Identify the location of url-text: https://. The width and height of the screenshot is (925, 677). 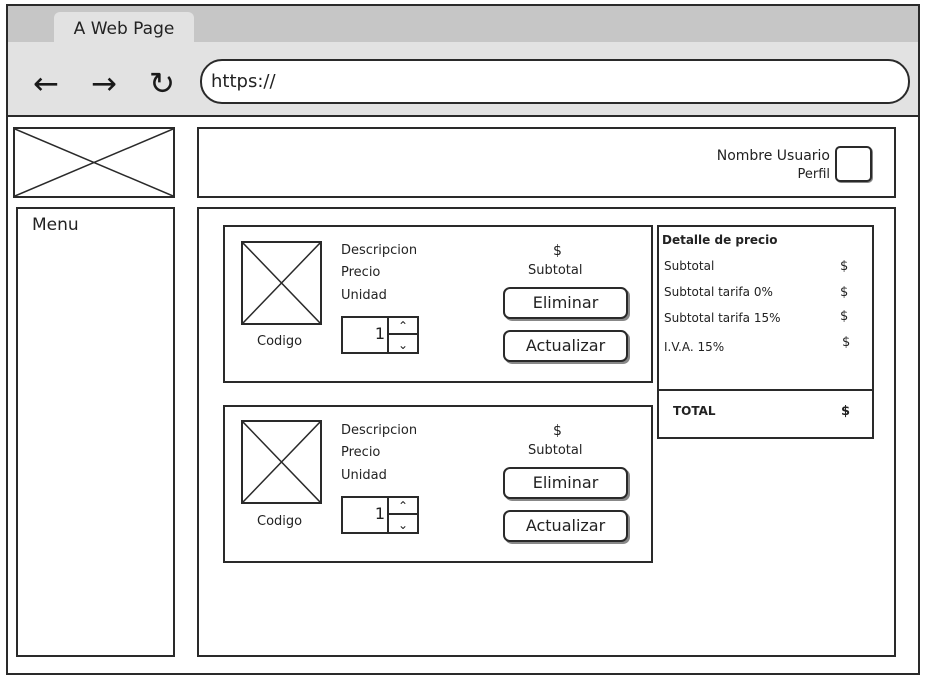
(243, 81).